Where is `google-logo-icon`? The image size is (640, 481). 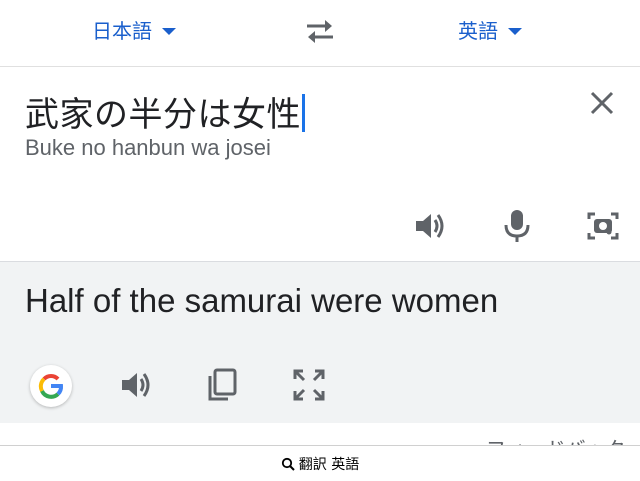
google-logo-icon is located at coordinates (50, 386).